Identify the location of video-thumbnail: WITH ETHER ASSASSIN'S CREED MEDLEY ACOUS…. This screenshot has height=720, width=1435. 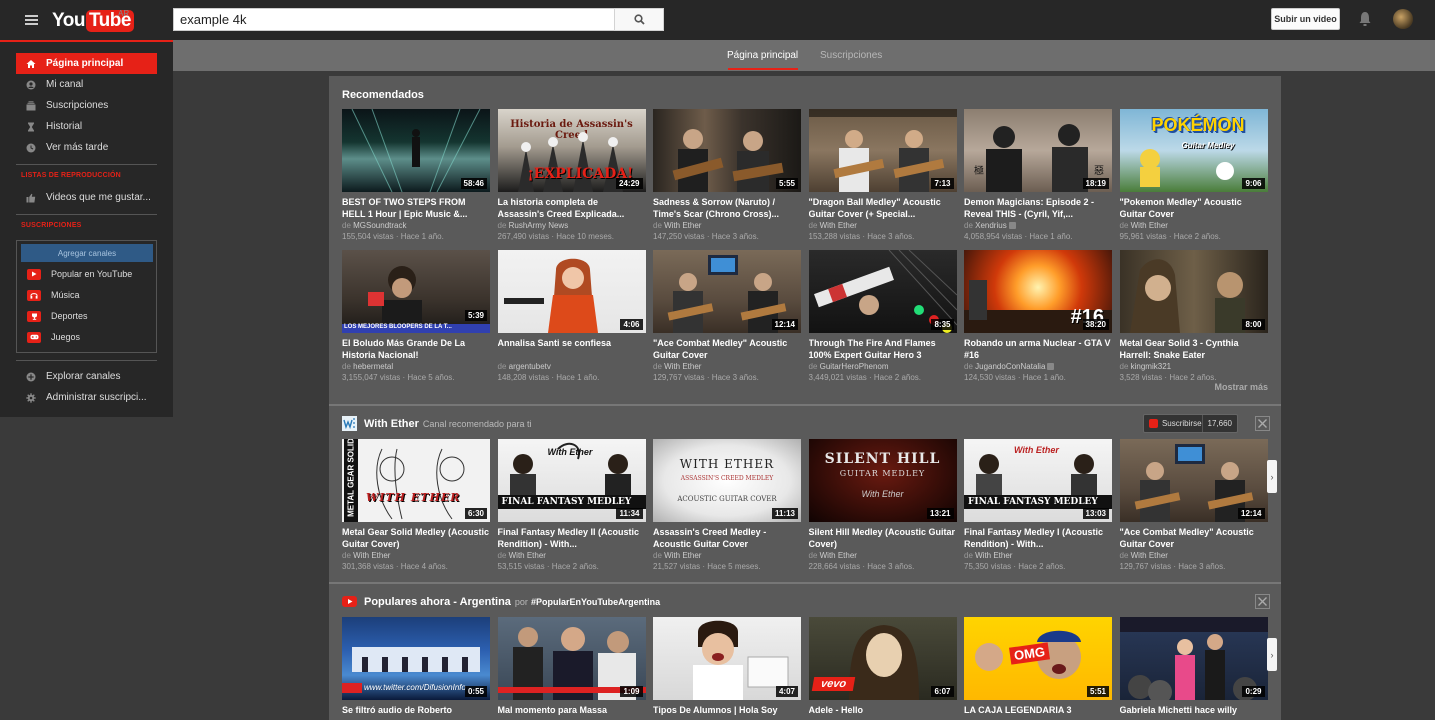
(727, 480).